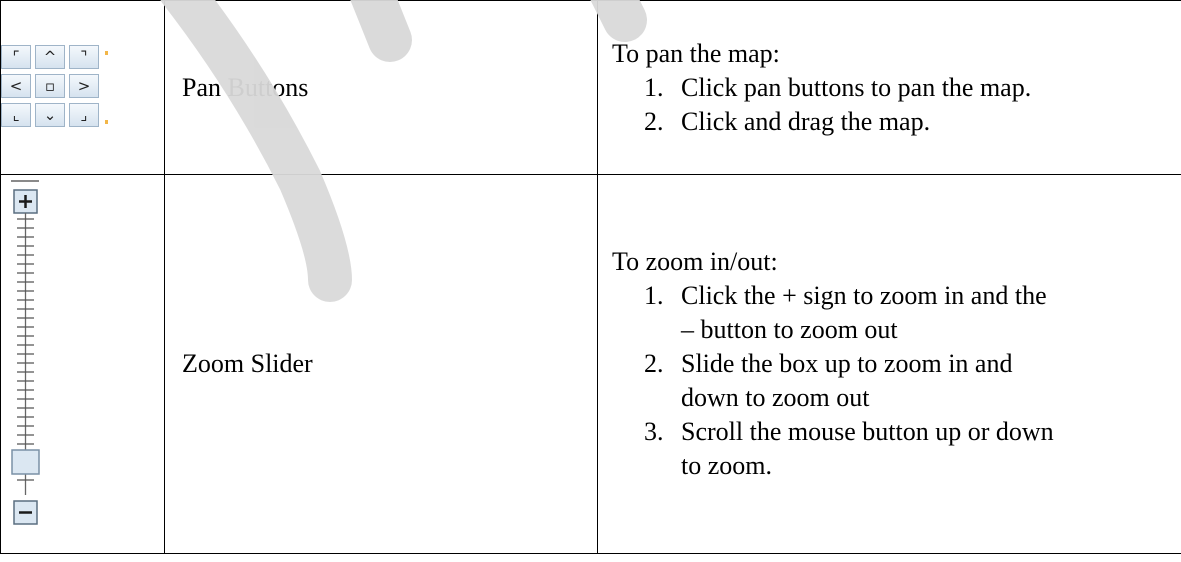  What do you see at coordinates (84, 115) in the screenshot?
I see `pan-southeast-button: ⌟` at bounding box center [84, 115].